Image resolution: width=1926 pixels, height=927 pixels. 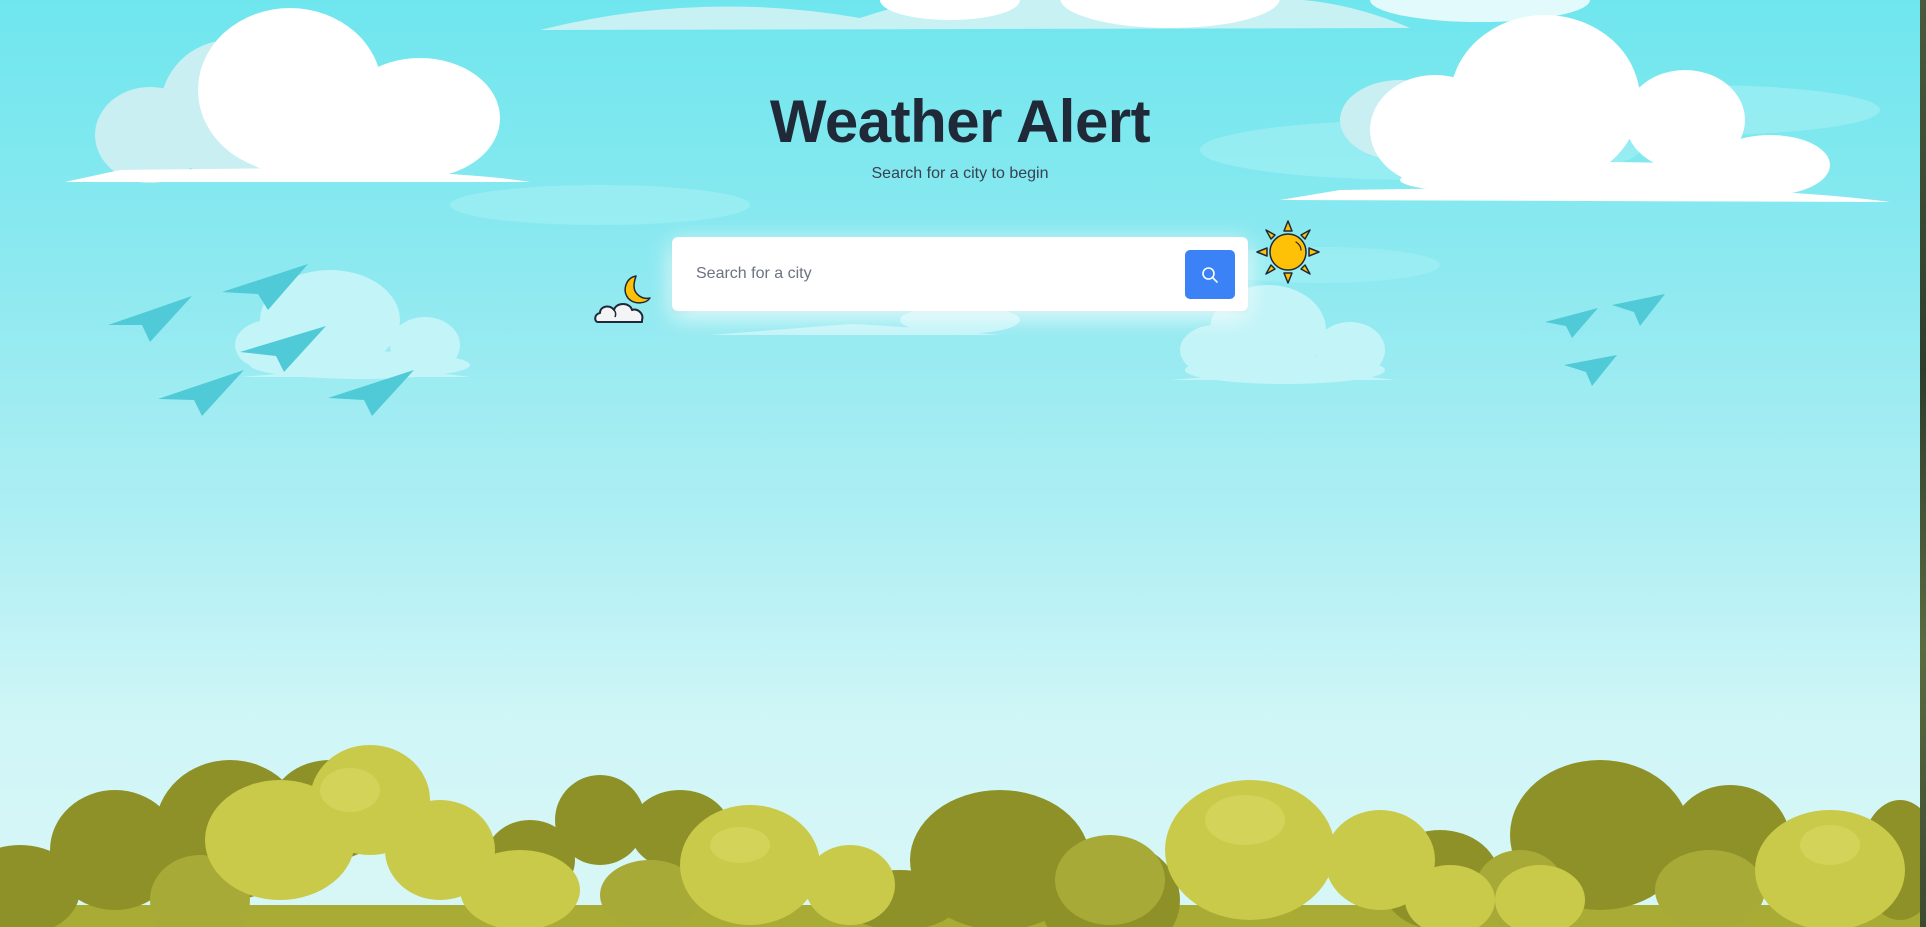 I want to click on header: Weather Alert Search for a city to begin, so click(x=960, y=135).